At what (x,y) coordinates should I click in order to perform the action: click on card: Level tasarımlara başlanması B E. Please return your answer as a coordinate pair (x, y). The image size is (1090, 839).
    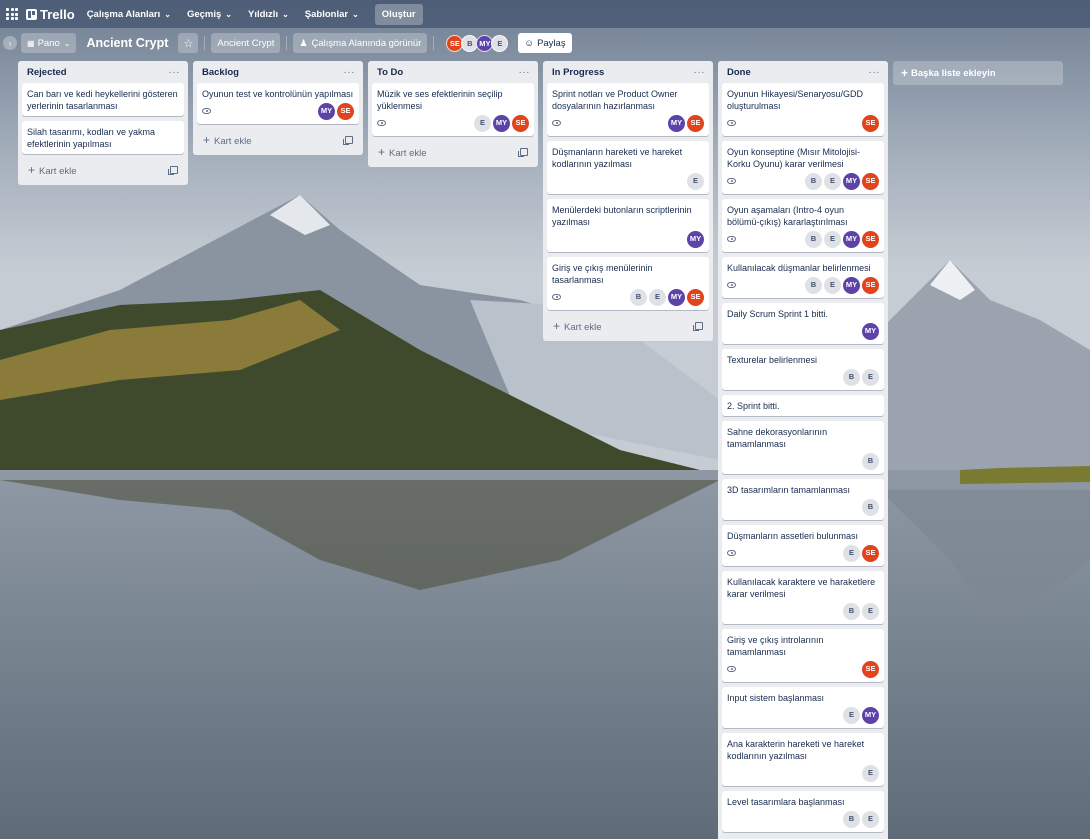
    Looking at the image, I should click on (803, 811).